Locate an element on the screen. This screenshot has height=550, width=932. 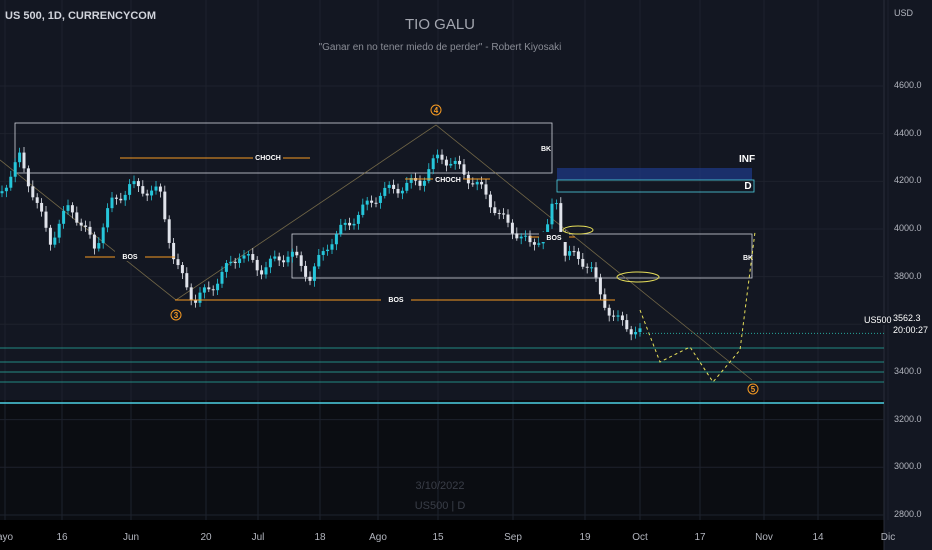
time-tick: 15 is located at coordinates (438, 537).